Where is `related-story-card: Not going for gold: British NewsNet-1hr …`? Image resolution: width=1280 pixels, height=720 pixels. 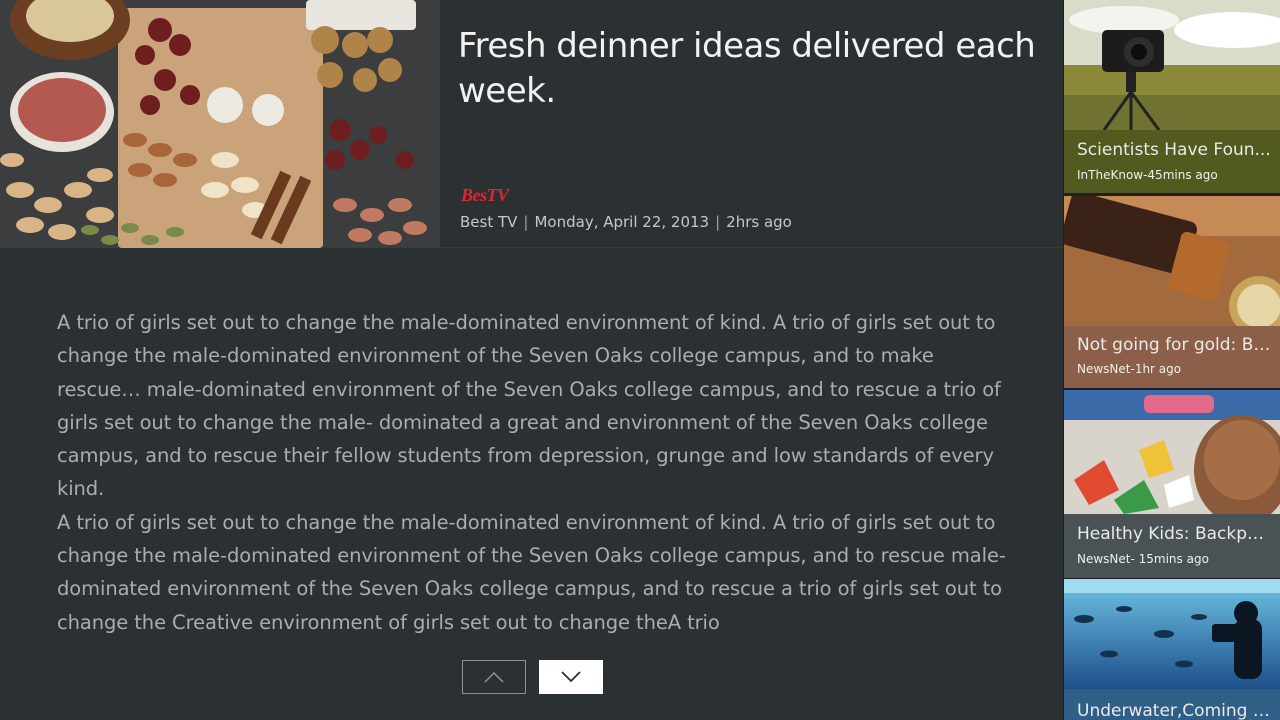
related-story-card: Not going for gold: British NewsNet-1hr … is located at coordinates (1172, 292).